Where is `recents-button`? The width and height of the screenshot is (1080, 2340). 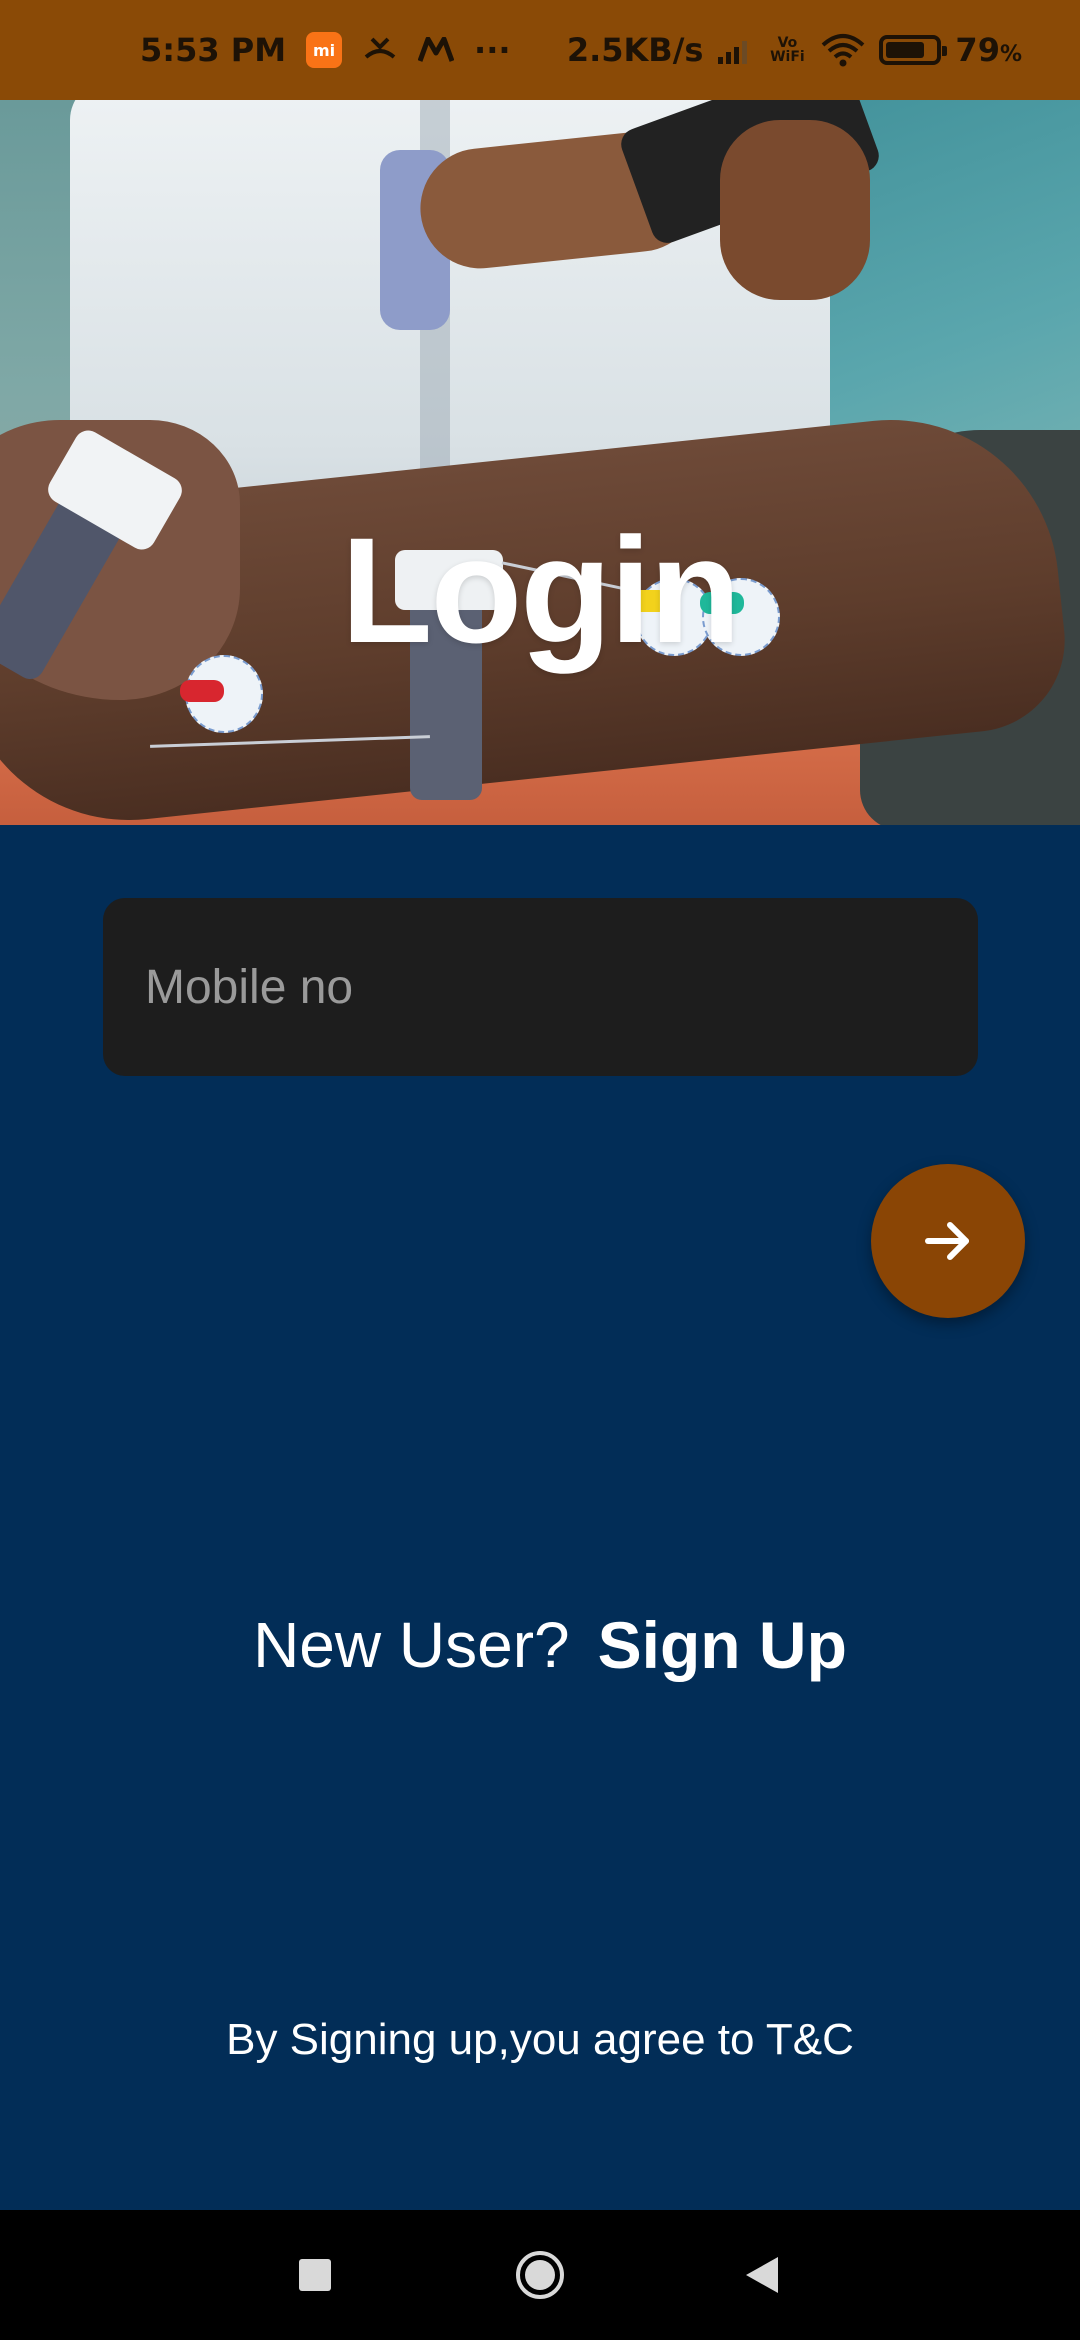
recents-button is located at coordinates (315, 2275).